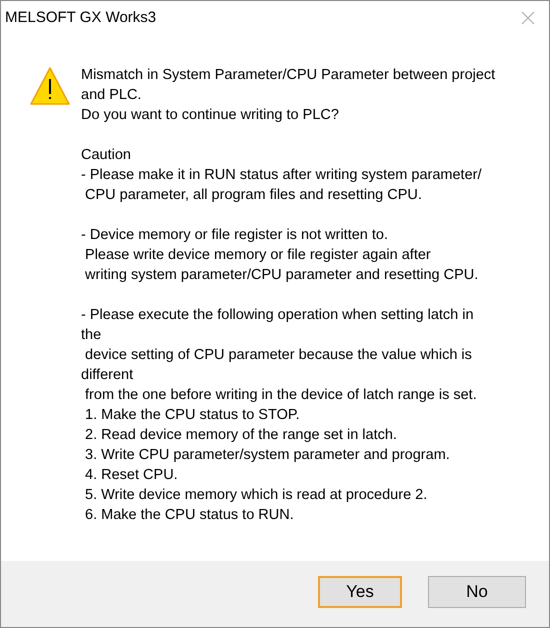  Describe the element at coordinates (360, 592) in the screenshot. I see `dialog-button: Yes` at that location.